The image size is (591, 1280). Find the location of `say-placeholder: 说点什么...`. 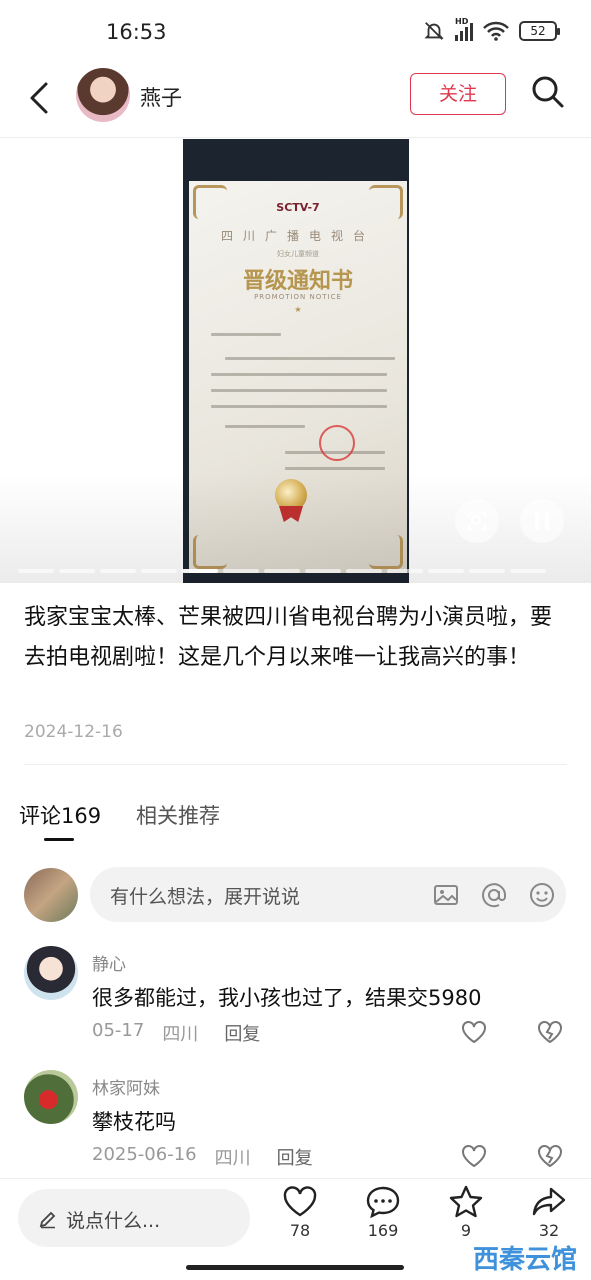

say-placeholder: 说点什么... is located at coordinates (113, 1221).